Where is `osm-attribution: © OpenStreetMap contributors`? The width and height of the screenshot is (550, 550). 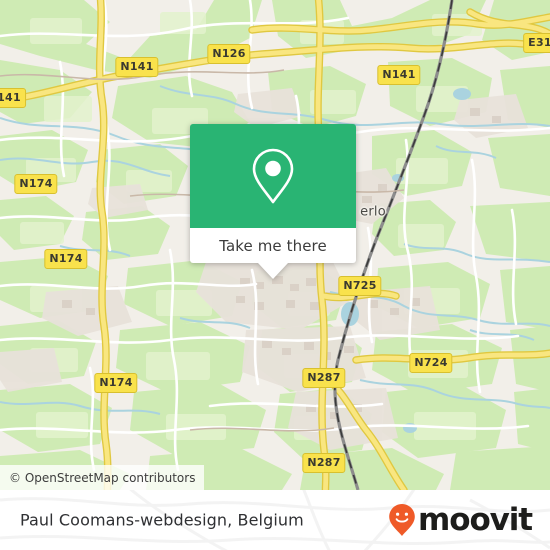 osm-attribution: © OpenStreetMap contributors is located at coordinates (102, 477).